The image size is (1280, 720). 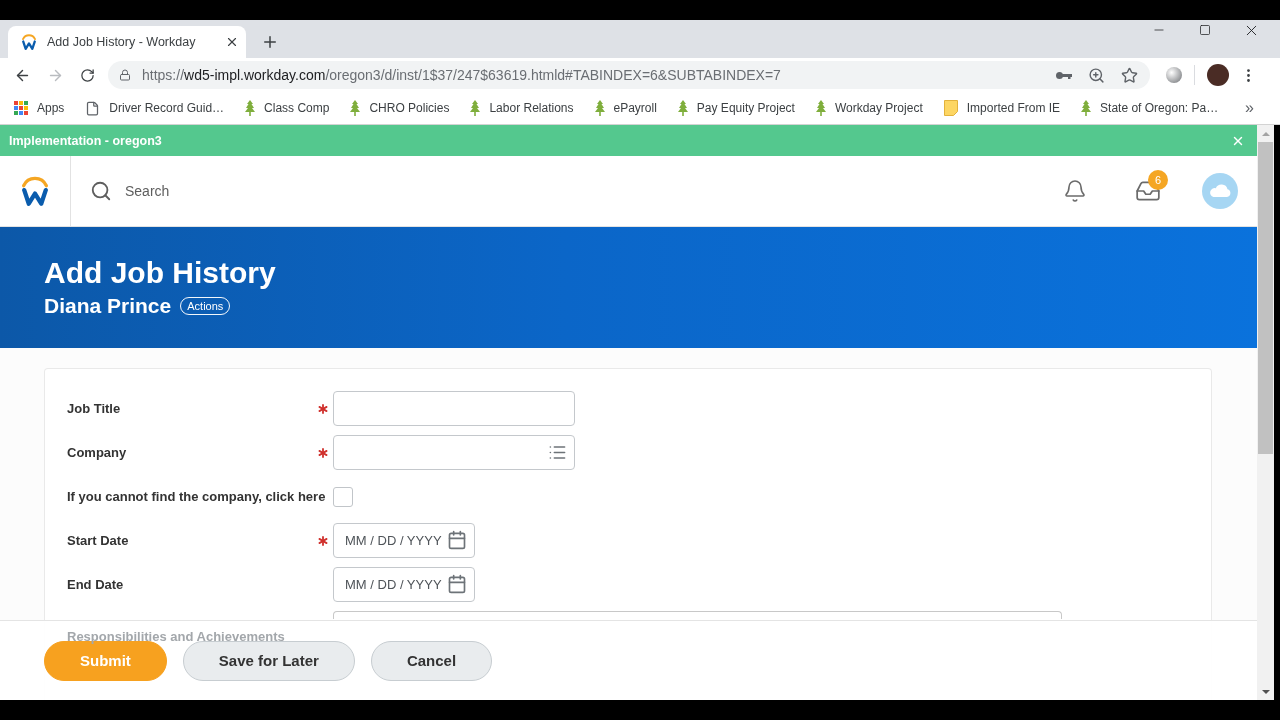 What do you see at coordinates (87, 75) in the screenshot?
I see `reload-icon` at bounding box center [87, 75].